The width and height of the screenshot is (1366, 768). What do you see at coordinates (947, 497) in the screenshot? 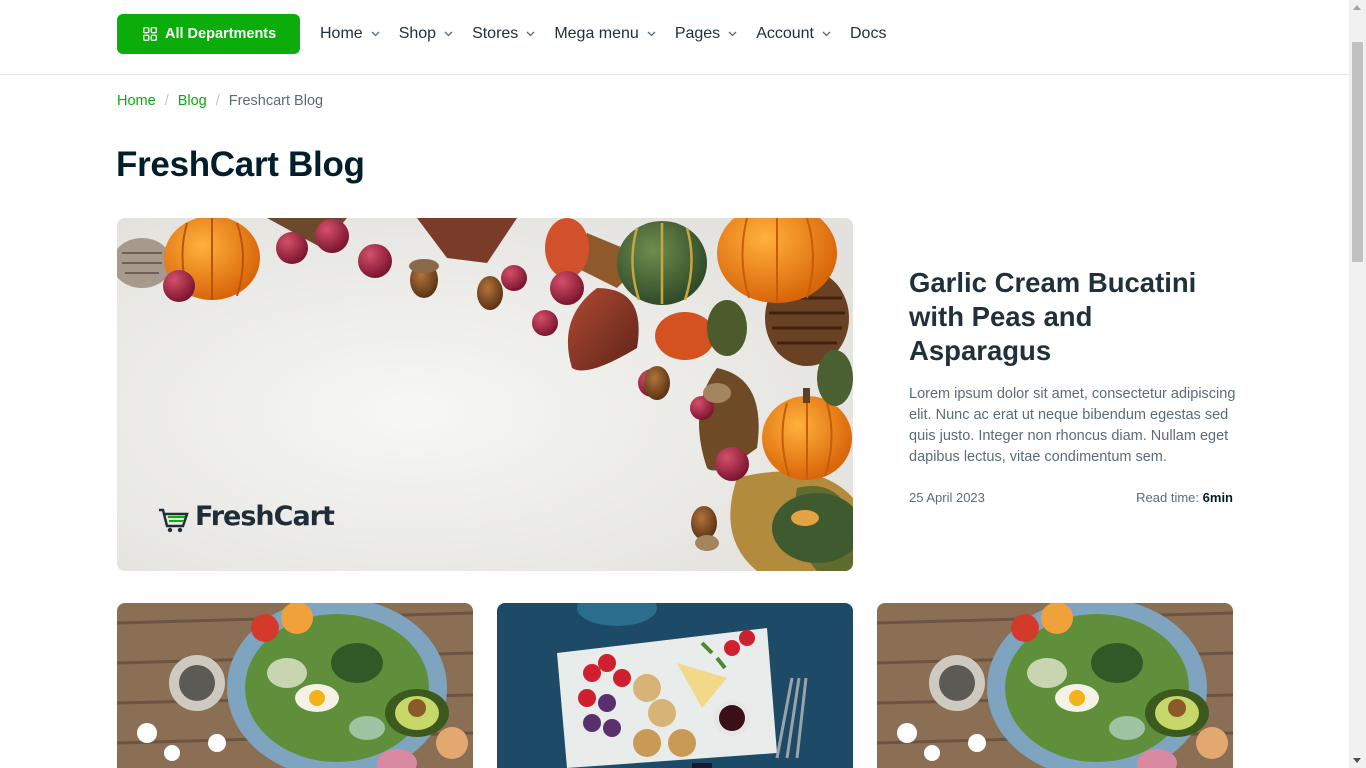
I see `post-date: 25 April 2023` at bounding box center [947, 497].